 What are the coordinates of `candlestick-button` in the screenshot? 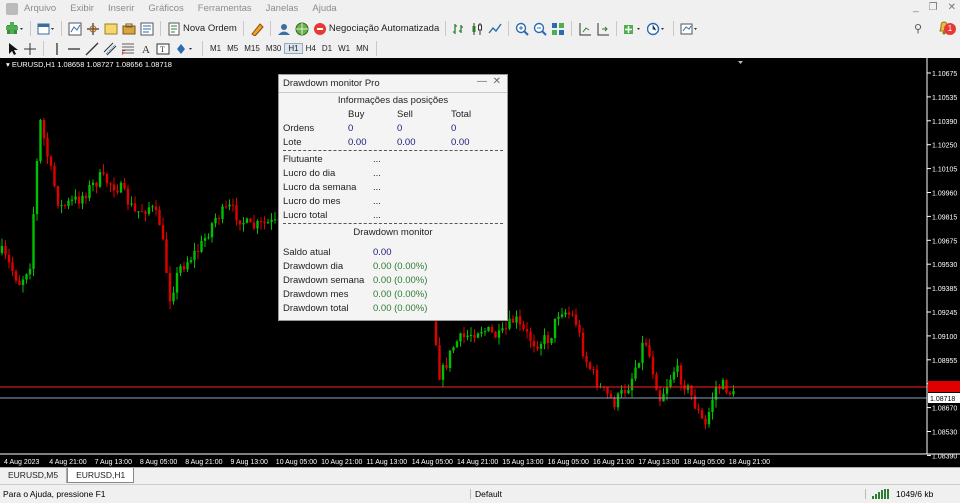 It's located at (477, 28).